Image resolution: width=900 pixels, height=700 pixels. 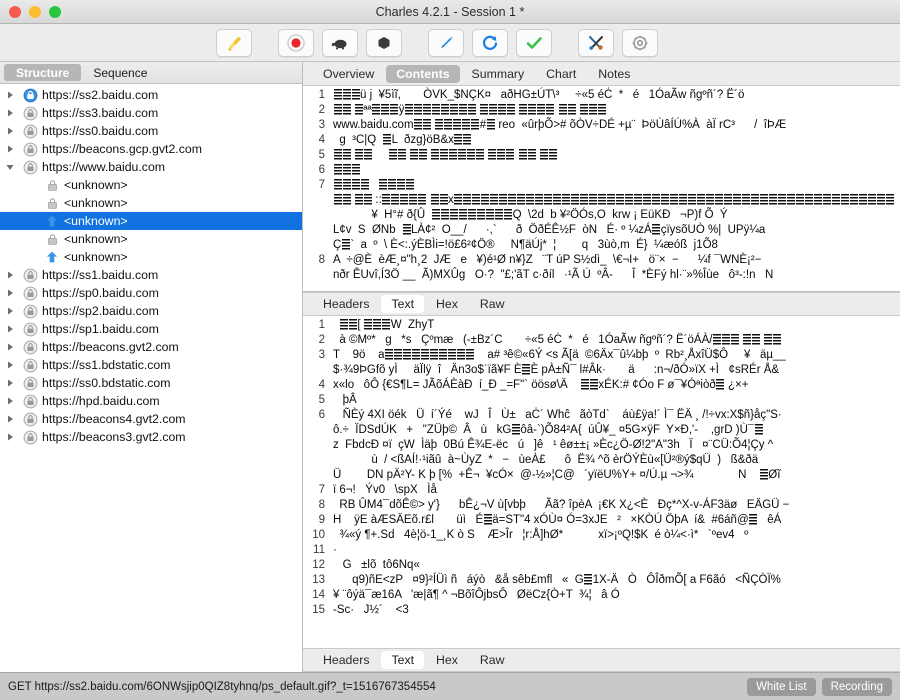 What do you see at coordinates (100, 293) in the screenshot?
I see `tree-row-label: https://sp0.baidu.com` at bounding box center [100, 293].